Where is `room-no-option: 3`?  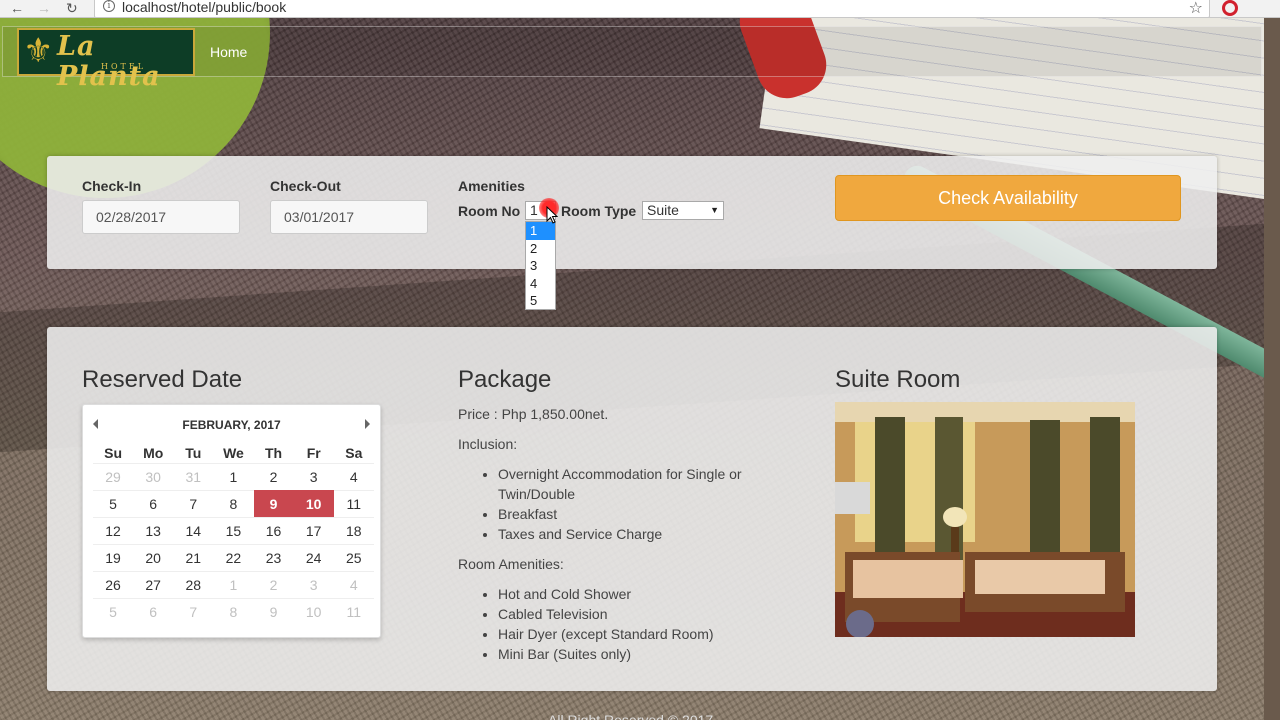
room-no-option: 3 is located at coordinates (540, 266).